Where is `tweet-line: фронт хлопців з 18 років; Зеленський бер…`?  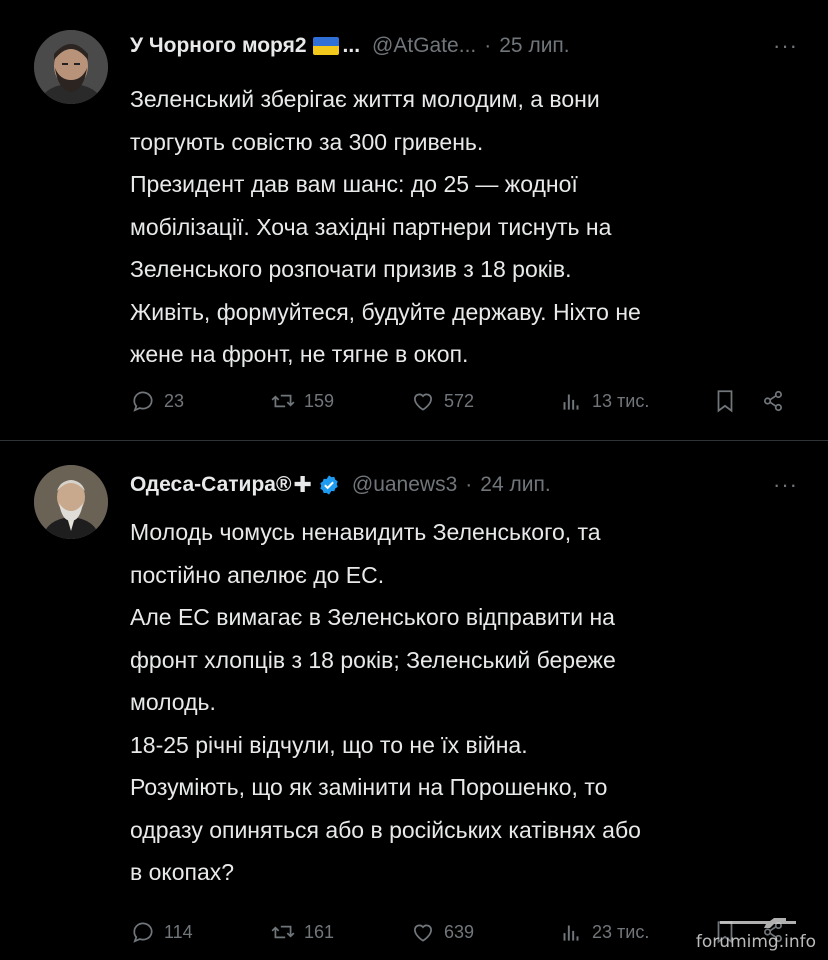
tweet-line: фронт хлопців з 18 років; Зеленський бер… is located at coordinates (373, 659).